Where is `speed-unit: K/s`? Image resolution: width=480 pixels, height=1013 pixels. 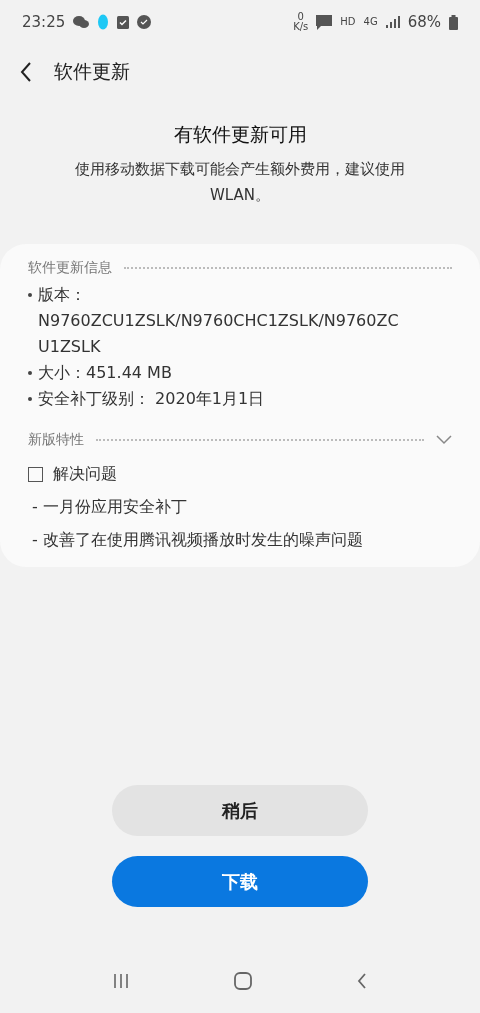 speed-unit: K/s is located at coordinates (301, 27).